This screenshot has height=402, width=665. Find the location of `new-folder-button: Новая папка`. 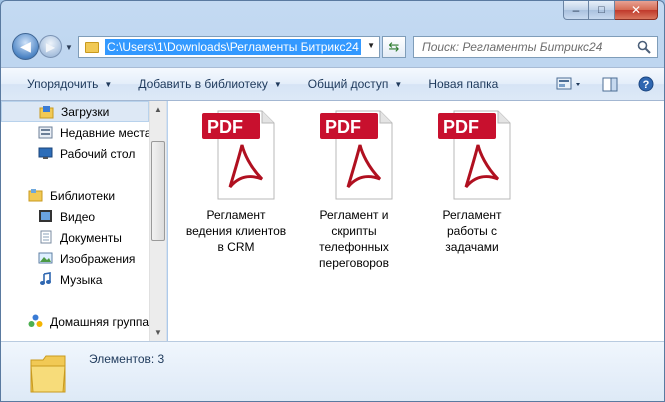

new-folder-button: Новая папка is located at coordinates (463, 84).